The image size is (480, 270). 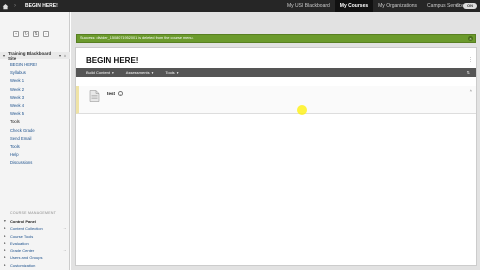 What do you see at coordinates (171, 72) in the screenshot?
I see `tools-button: Tools ▾` at bounding box center [171, 72].